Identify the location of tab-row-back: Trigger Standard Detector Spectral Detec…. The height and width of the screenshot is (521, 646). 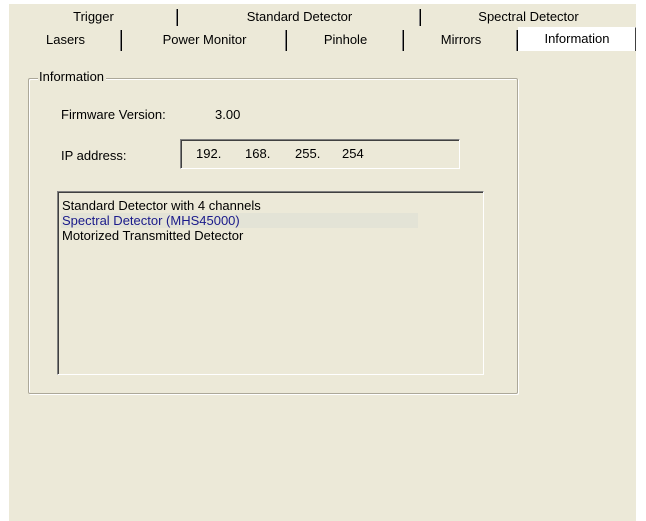
(322, 17).